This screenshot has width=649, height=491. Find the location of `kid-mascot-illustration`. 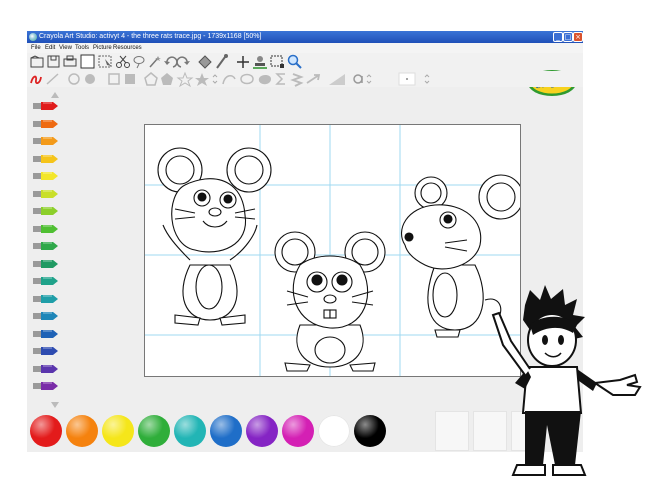

kid-mascot-illustration is located at coordinates (566, 380).